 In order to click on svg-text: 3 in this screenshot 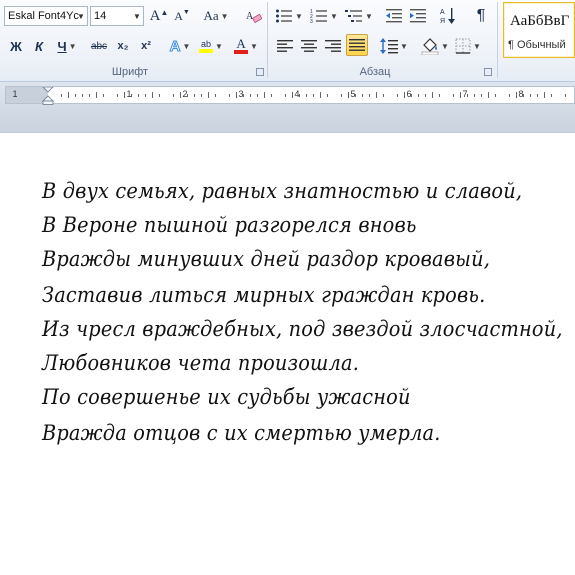, I will do `click(311, 21)`.